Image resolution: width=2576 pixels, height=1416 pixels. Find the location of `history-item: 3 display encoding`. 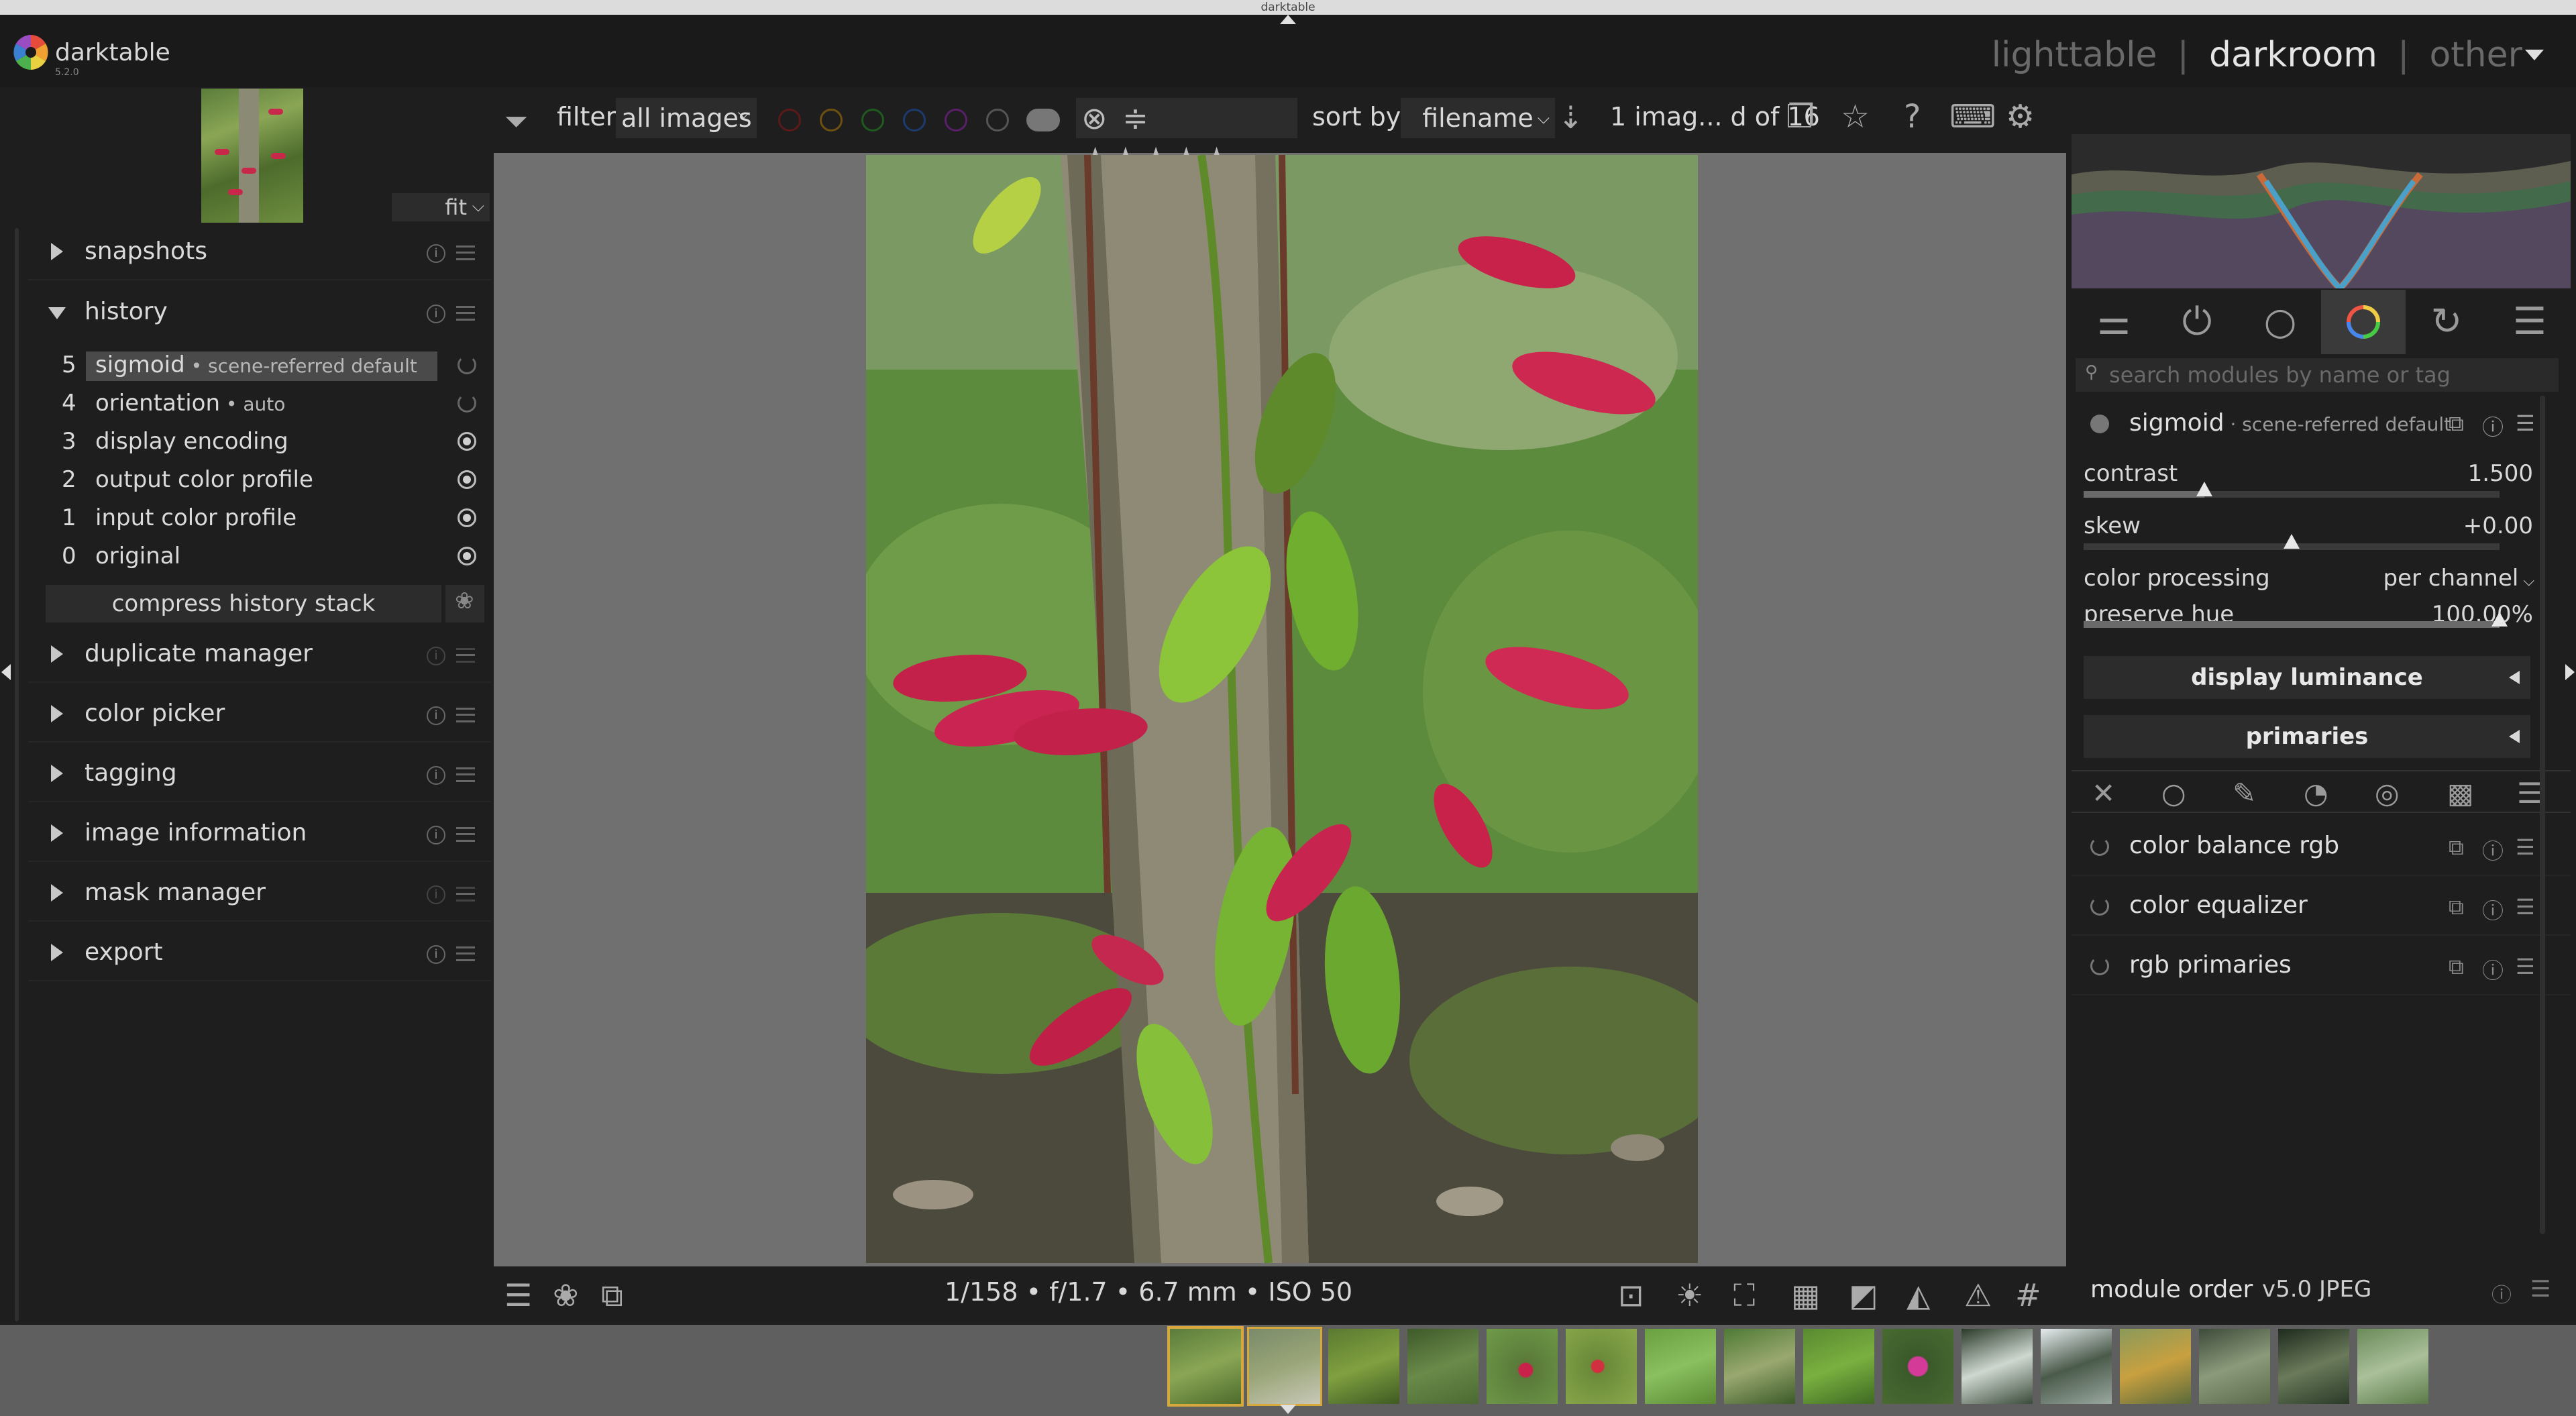

history-item: 3 display encoding is located at coordinates (265, 440).